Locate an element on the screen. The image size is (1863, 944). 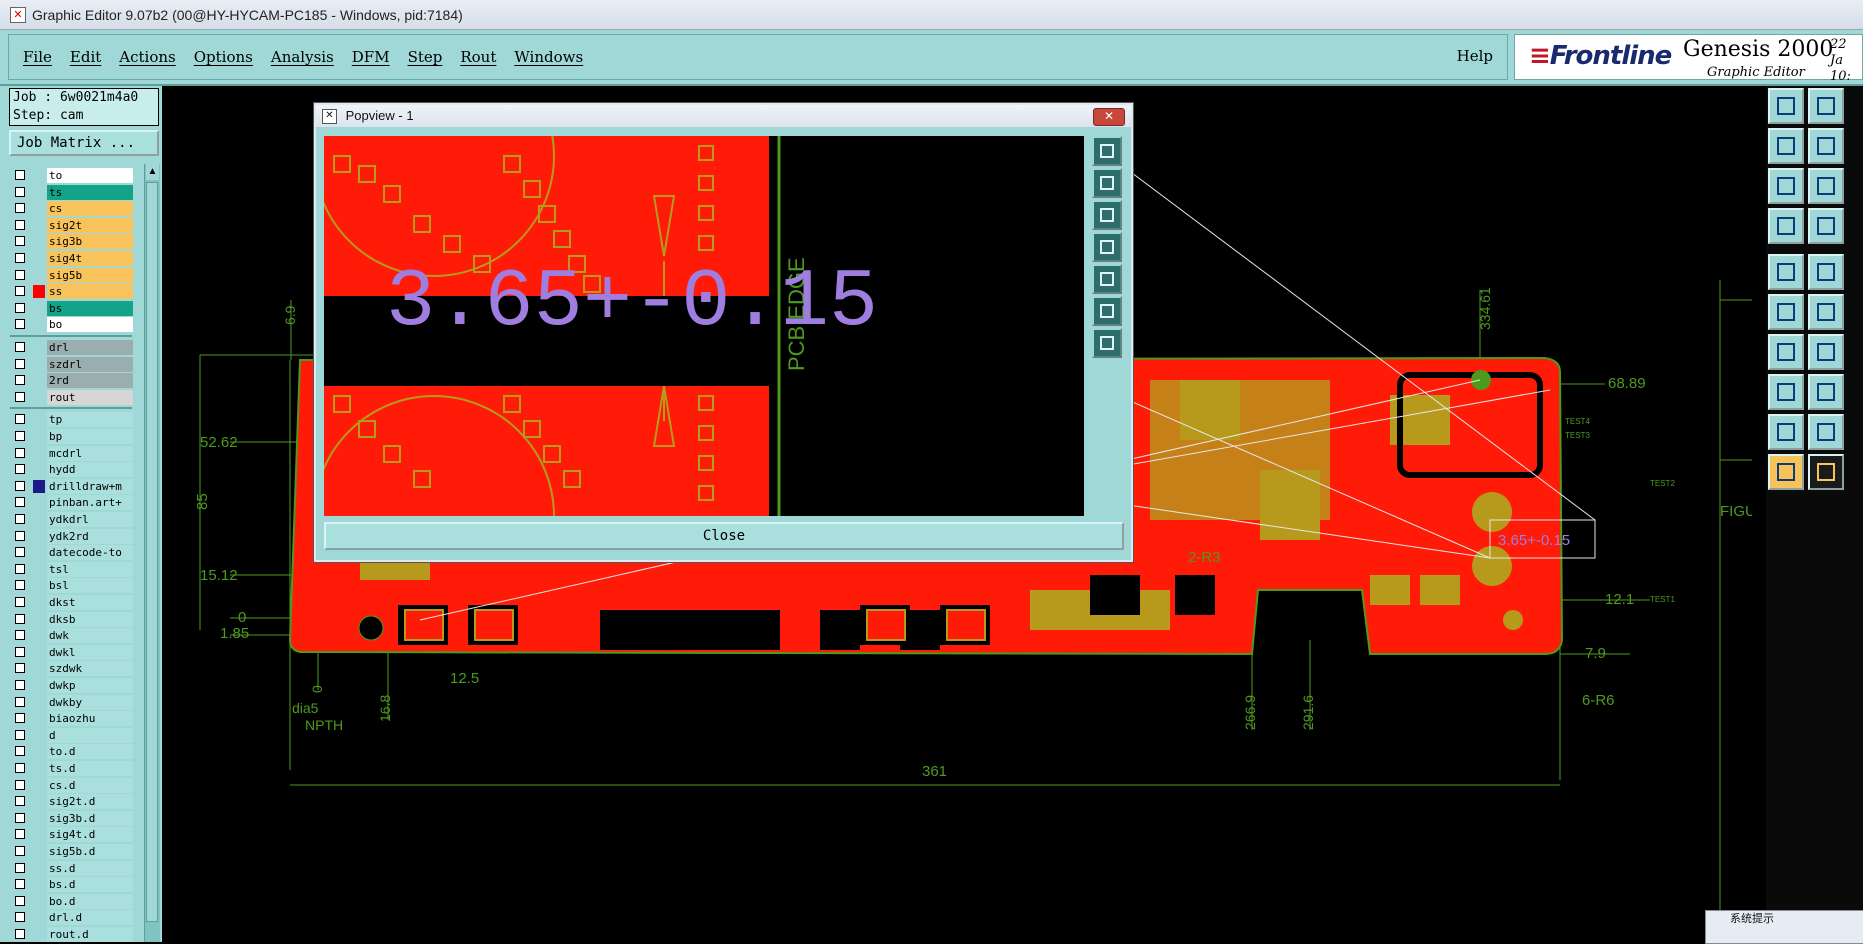
layer-row: to.d is located at coordinates (71, 752).